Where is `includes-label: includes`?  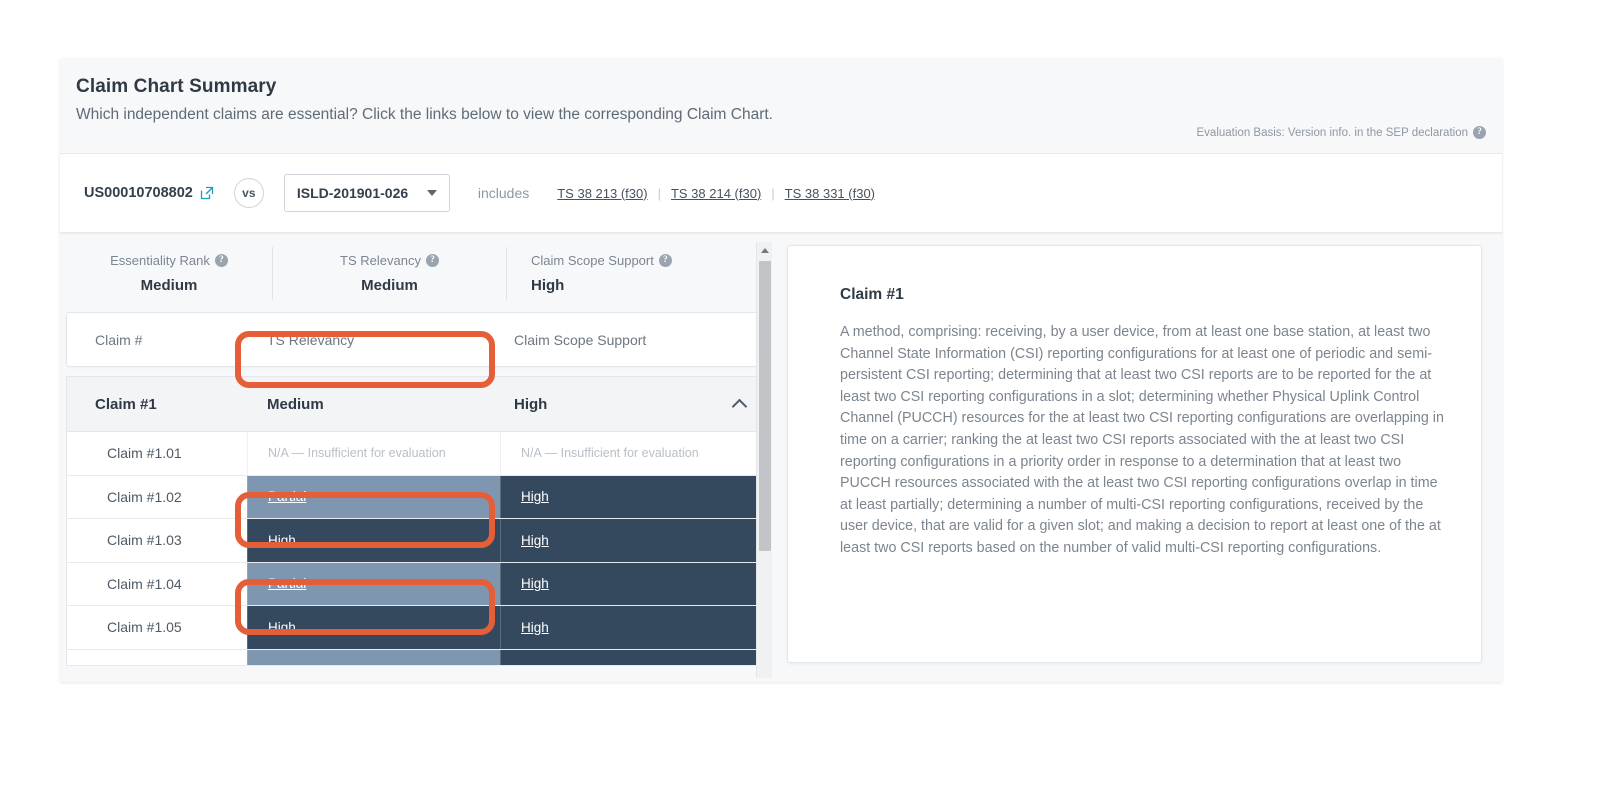
includes-label: includes is located at coordinates (503, 193).